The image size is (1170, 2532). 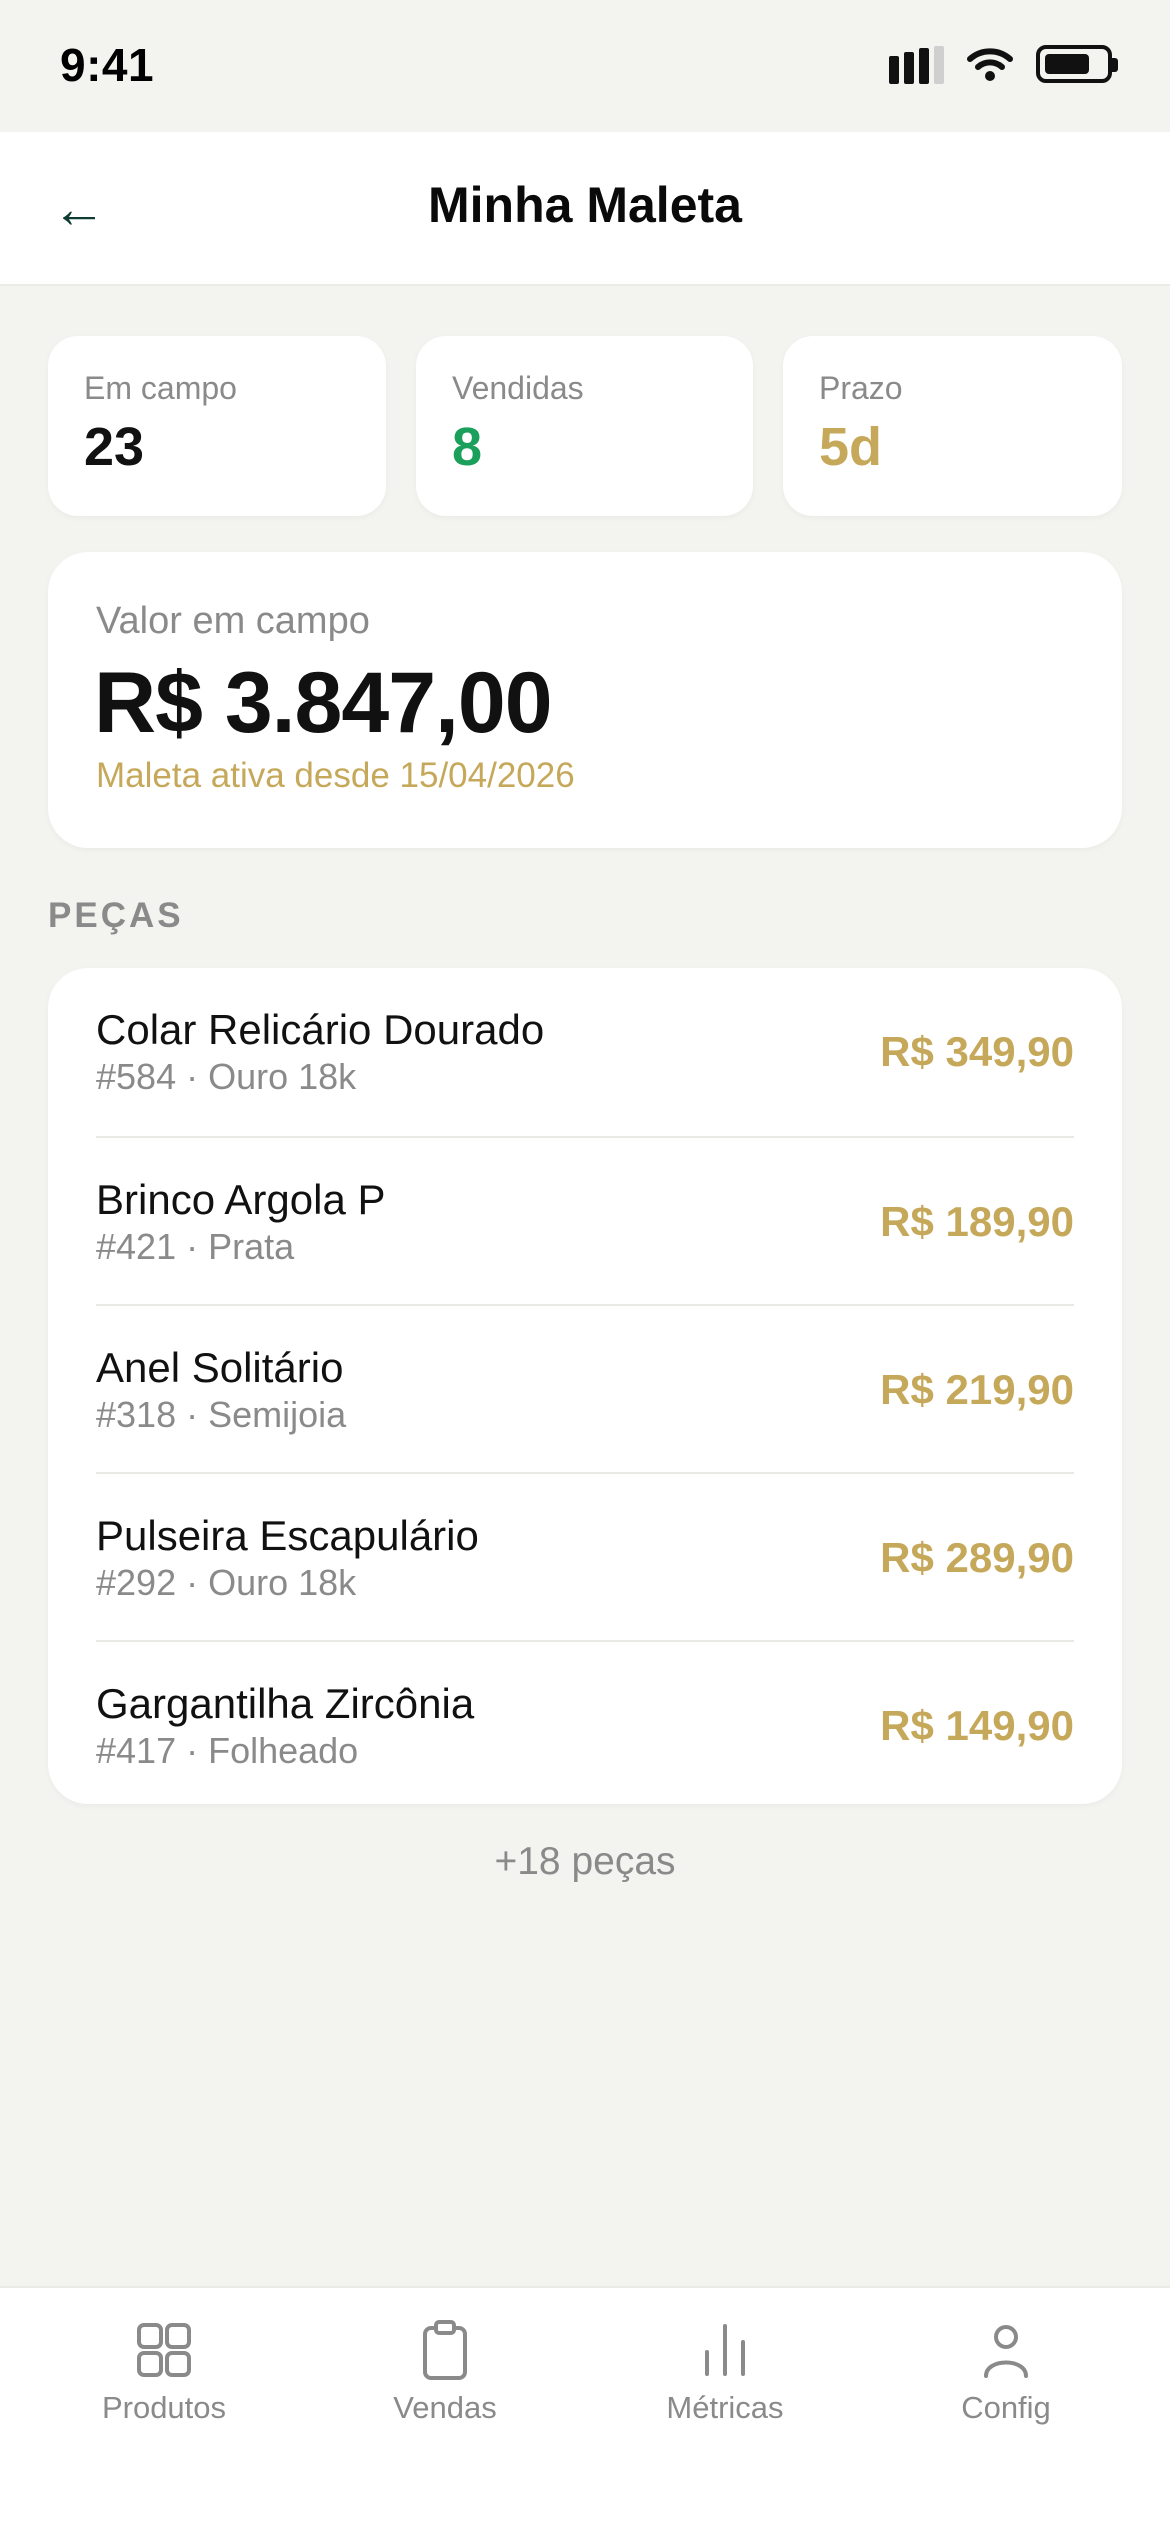 I want to click on item-price: R$ 289,90, so click(x=977, y=1557).